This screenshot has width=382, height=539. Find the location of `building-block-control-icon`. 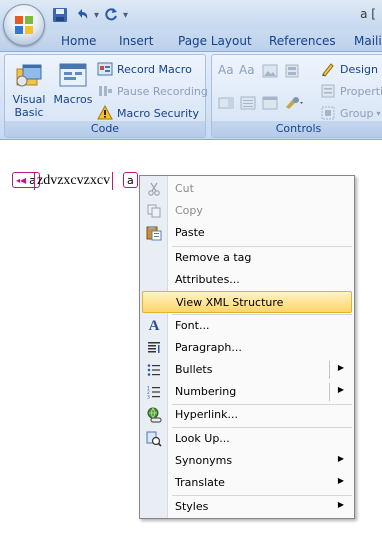

building-block-control-icon is located at coordinates (292, 71).